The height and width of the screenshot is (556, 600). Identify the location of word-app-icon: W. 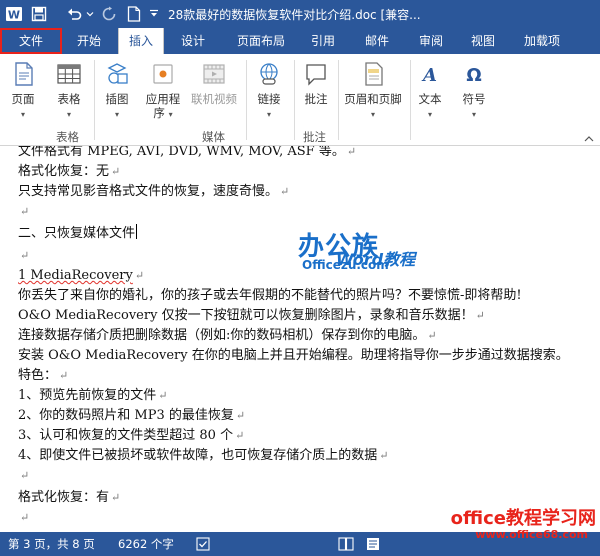
(14, 14).